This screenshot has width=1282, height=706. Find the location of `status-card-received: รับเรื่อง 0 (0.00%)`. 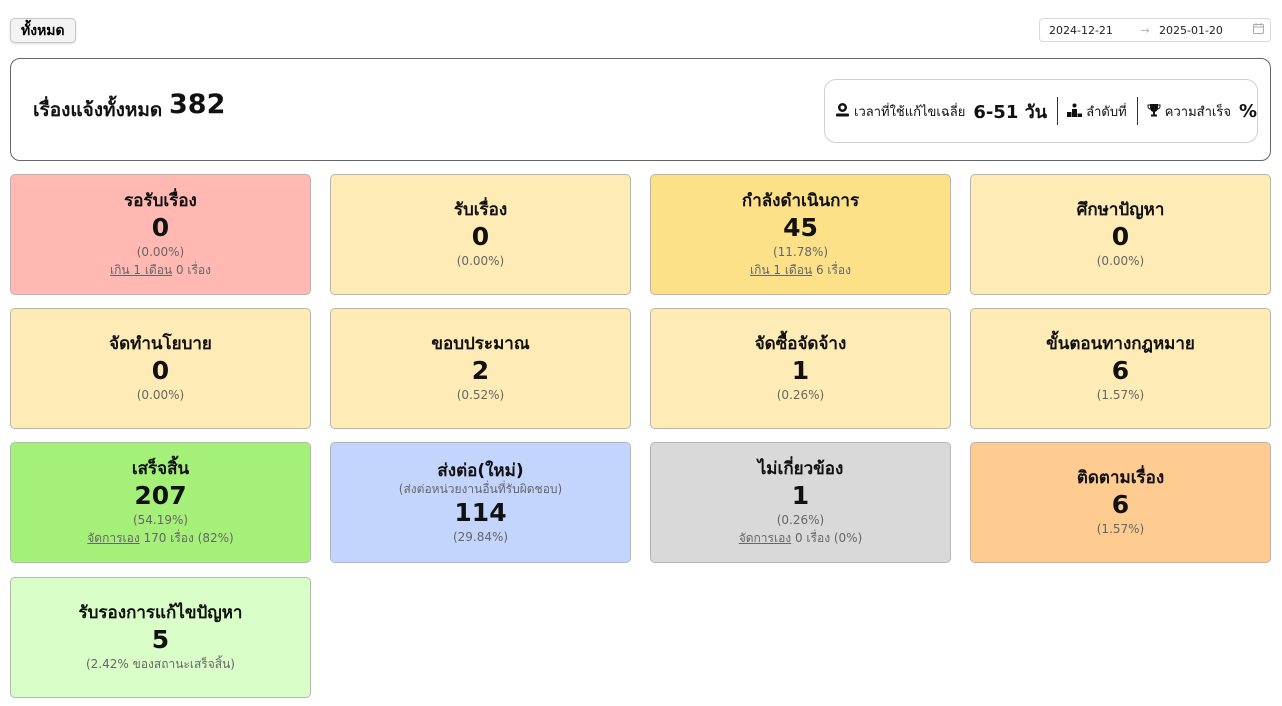

status-card-received: รับเรื่อง 0 (0.00%) is located at coordinates (480, 234).